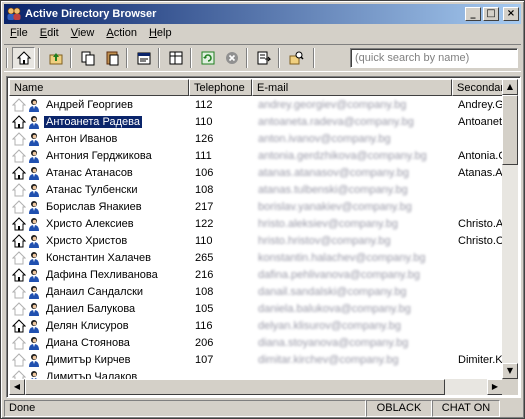  What do you see at coordinates (510, 87) in the screenshot?
I see `scroll-up-button: ▲` at bounding box center [510, 87].